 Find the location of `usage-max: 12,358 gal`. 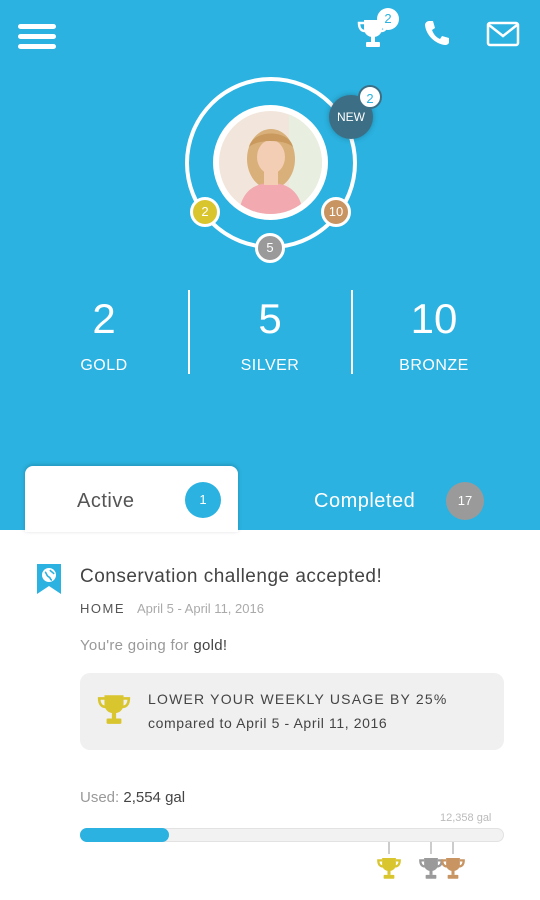

usage-max: 12,358 gal is located at coordinates (466, 818).